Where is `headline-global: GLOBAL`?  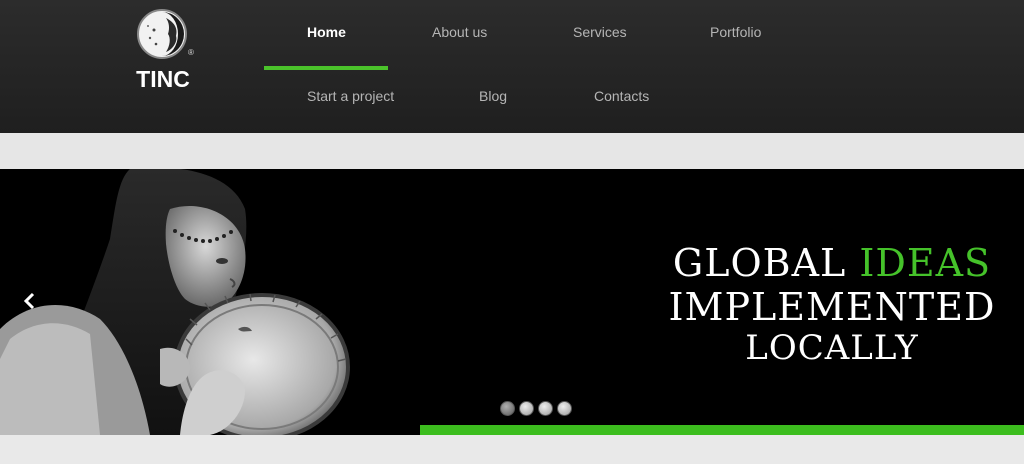 headline-global: GLOBAL is located at coordinates (766, 263).